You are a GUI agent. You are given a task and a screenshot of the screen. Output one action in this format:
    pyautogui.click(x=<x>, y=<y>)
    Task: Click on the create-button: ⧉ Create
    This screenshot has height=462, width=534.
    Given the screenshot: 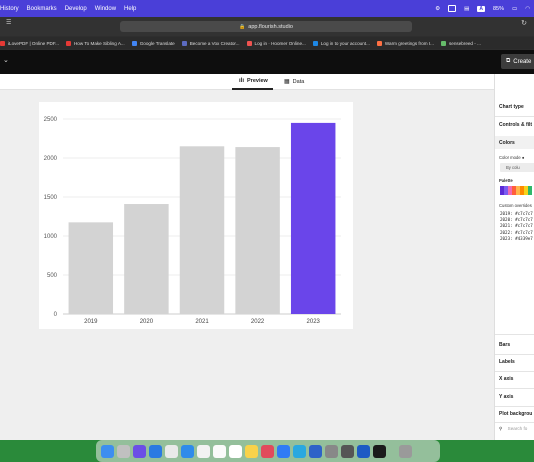 What is the action you would take?
    pyautogui.click(x=517, y=61)
    